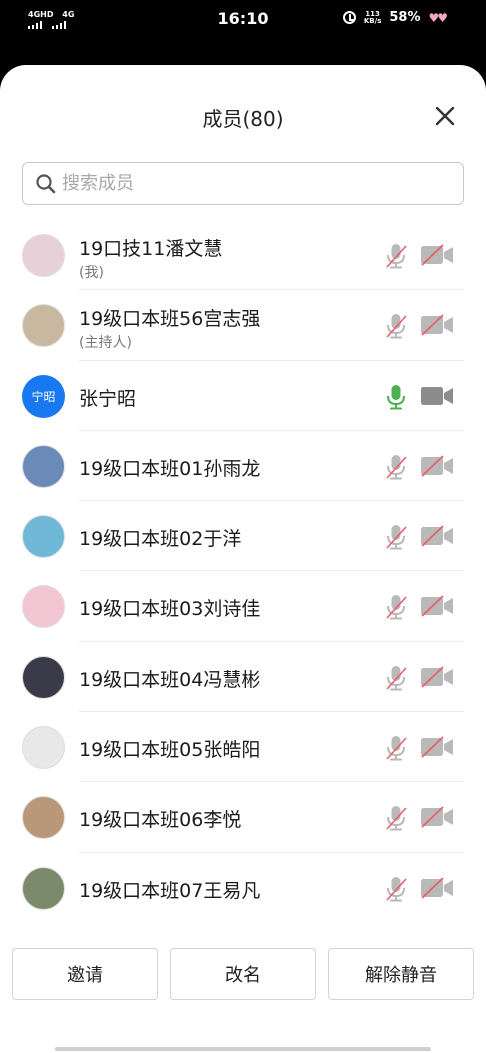  I want to click on speed-unit: KB/s, so click(372, 20).